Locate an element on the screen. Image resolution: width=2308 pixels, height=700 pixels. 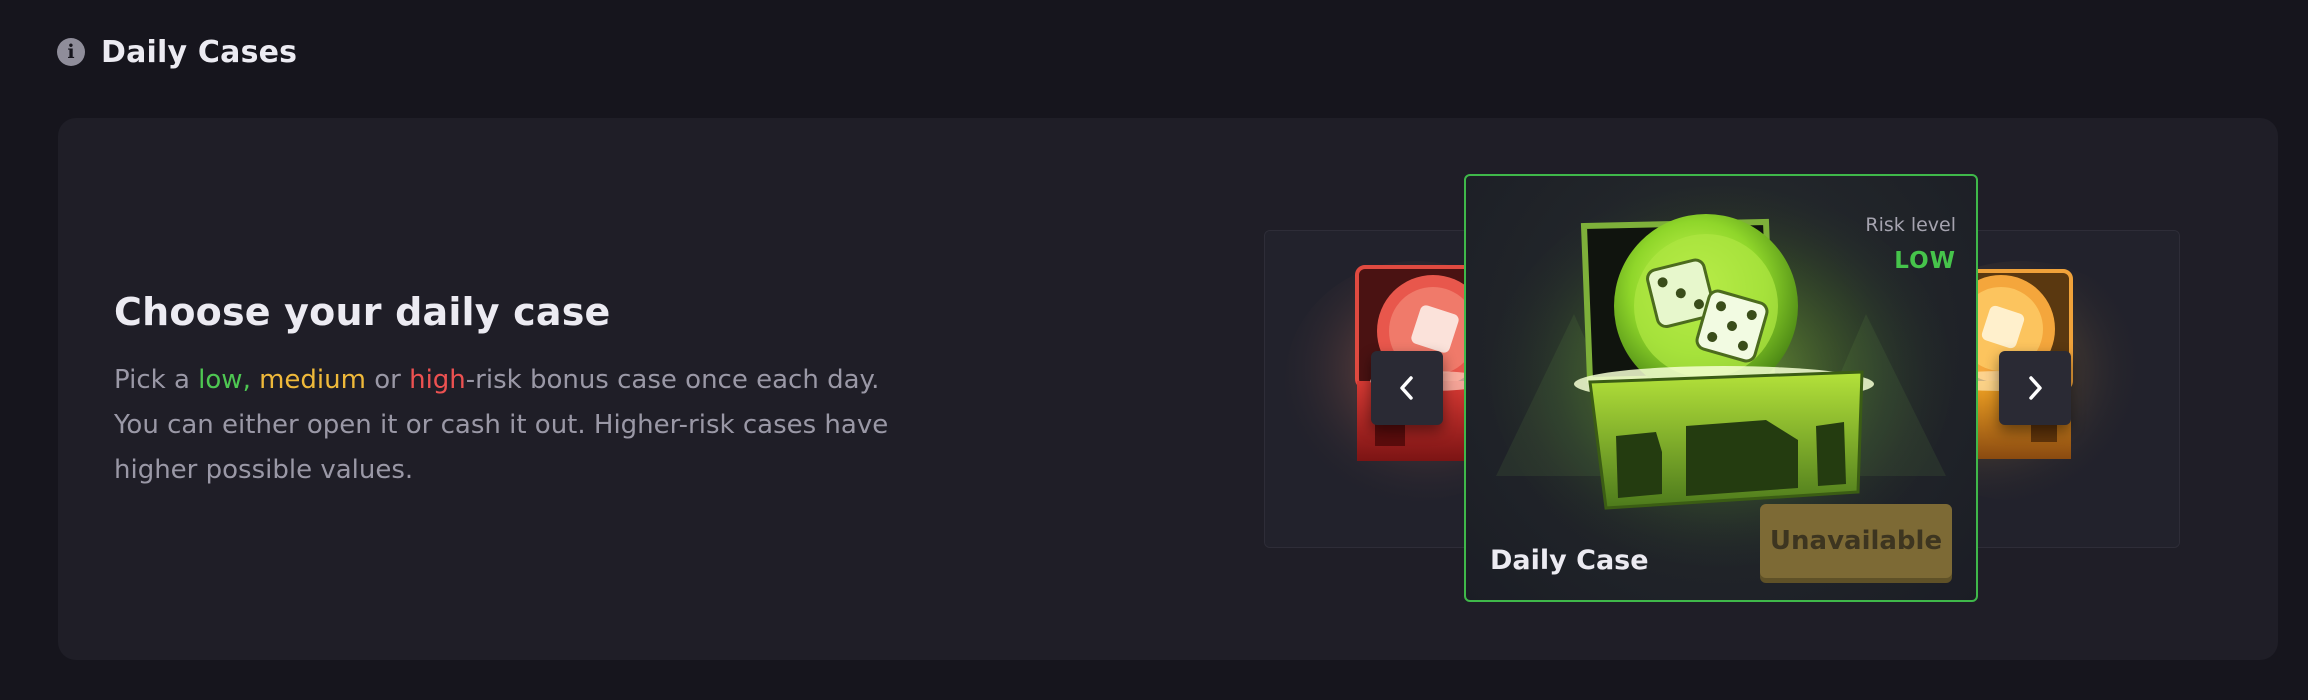
risk-word-medium: medium is located at coordinates (312, 380).